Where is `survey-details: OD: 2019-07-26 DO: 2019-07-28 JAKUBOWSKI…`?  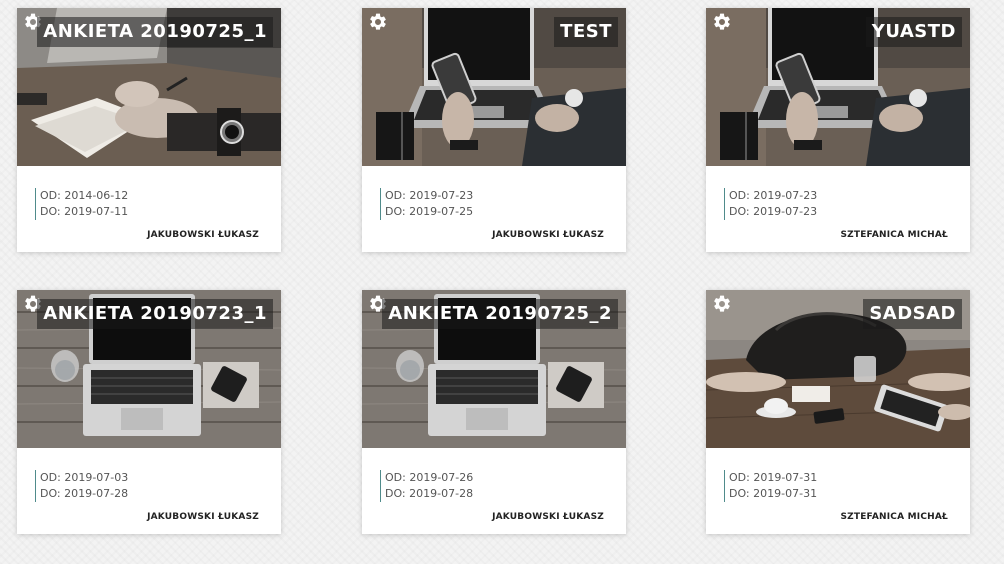 survey-details: OD: 2019-07-26 DO: 2019-07-28 JAKUBOWSKI… is located at coordinates (494, 491).